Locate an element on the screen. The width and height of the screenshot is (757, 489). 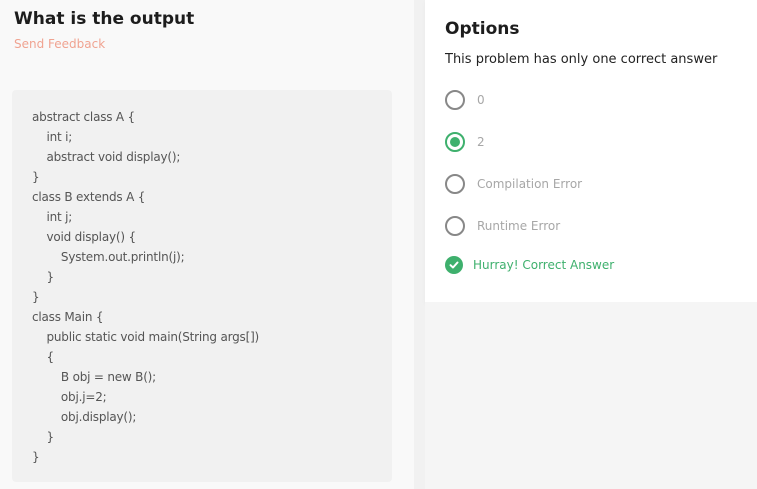
radio-button-selected is located at coordinates (455, 142).